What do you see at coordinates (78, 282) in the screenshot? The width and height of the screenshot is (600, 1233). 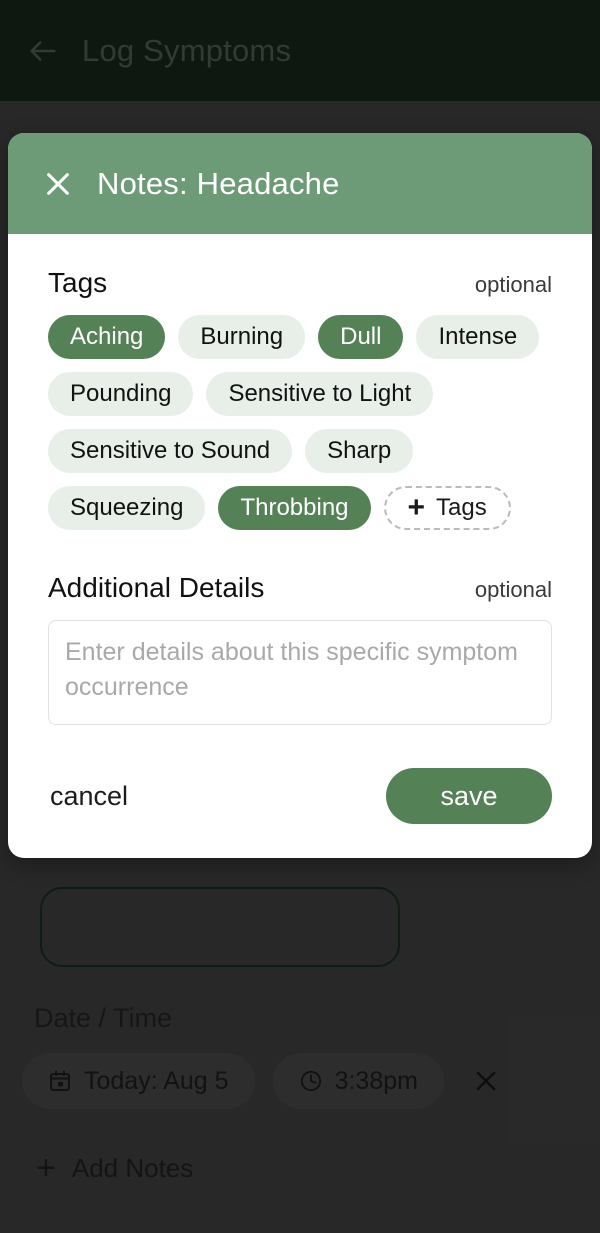 I see `tags-label: Tags` at bounding box center [78, 282].